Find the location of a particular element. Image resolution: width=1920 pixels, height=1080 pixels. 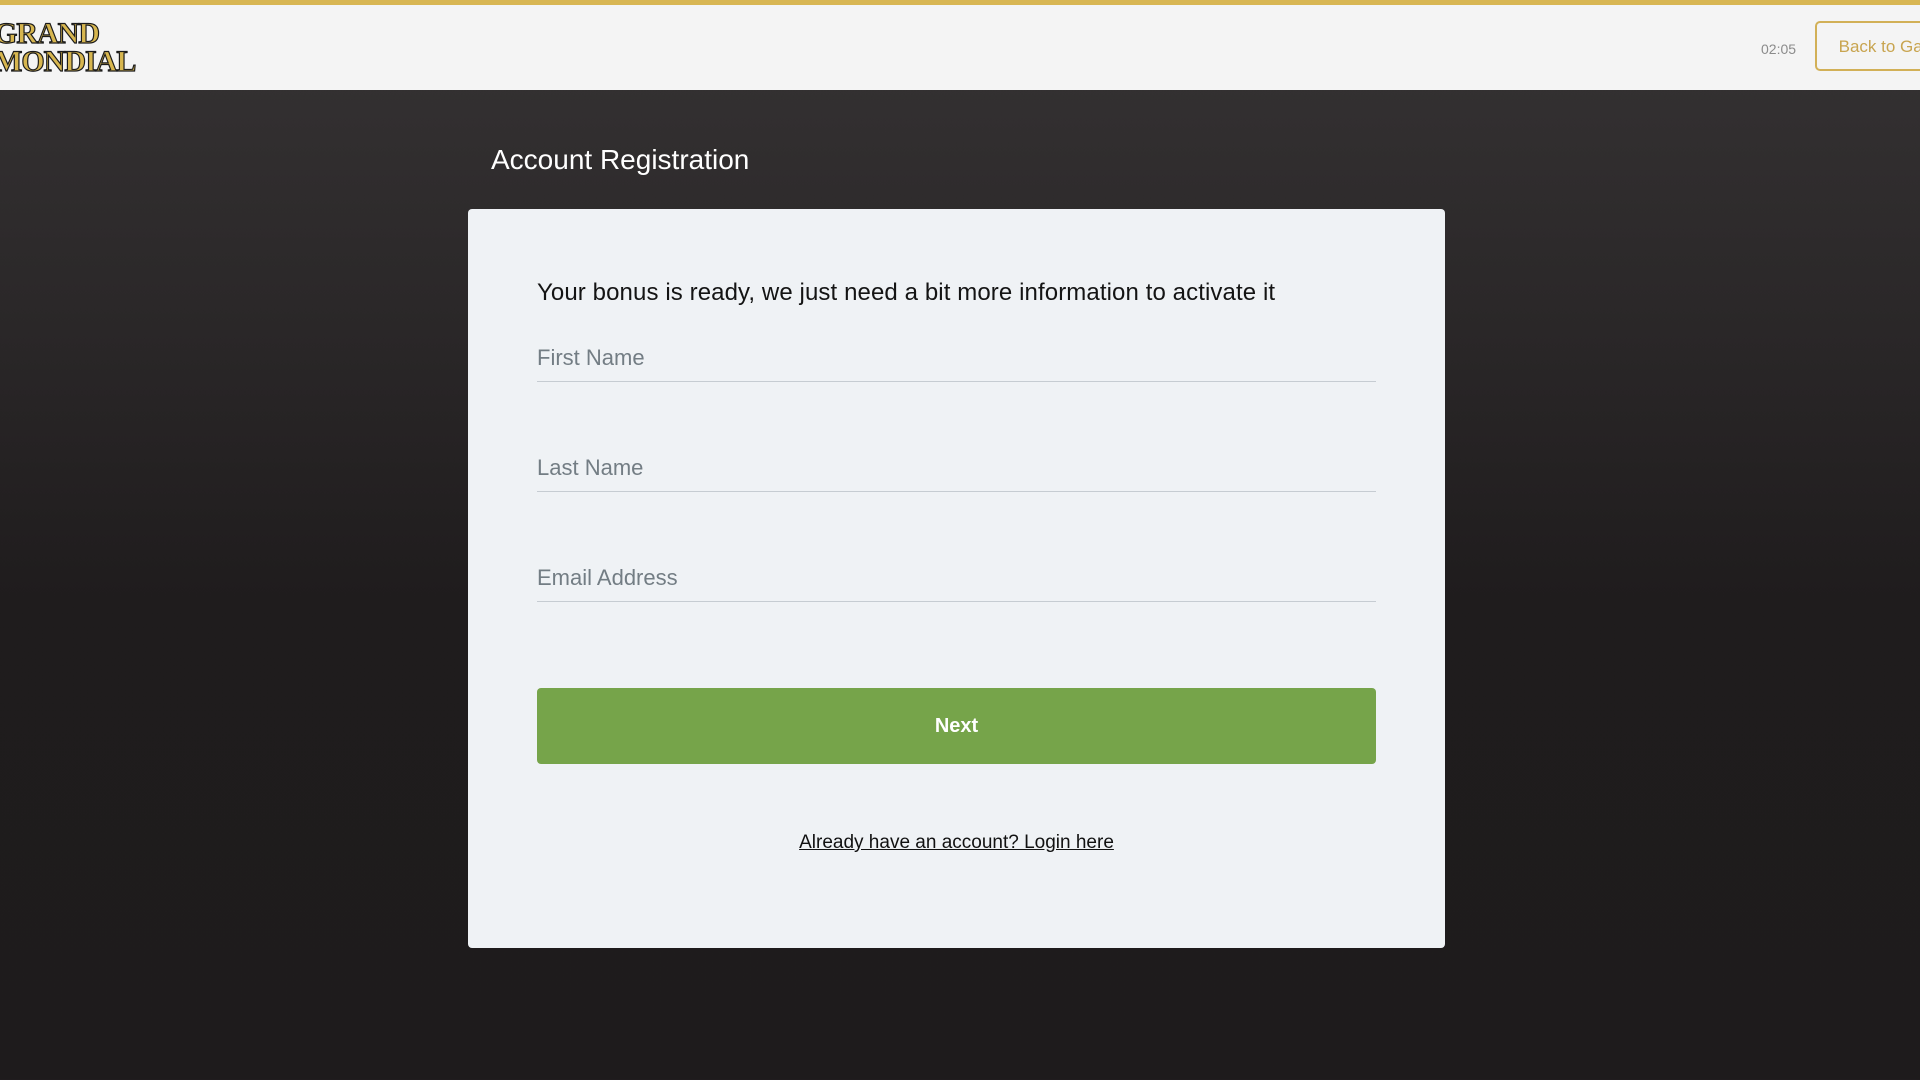

first-name-field is located at coordinates (956, 351).